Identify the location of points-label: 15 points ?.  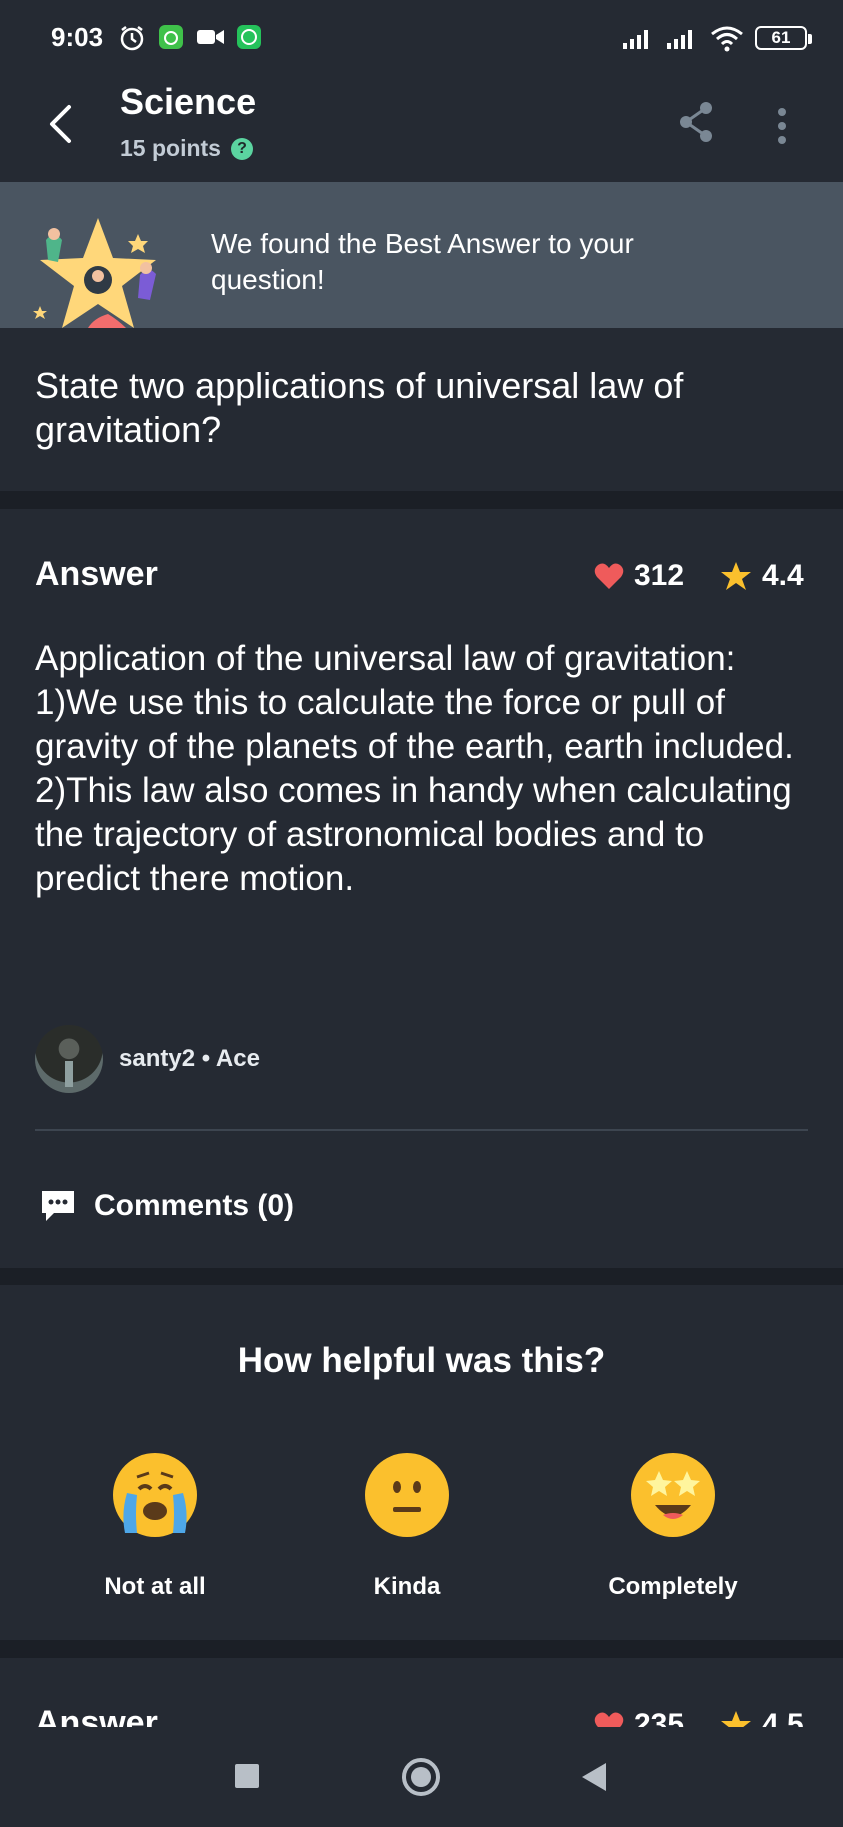
(186, 148).